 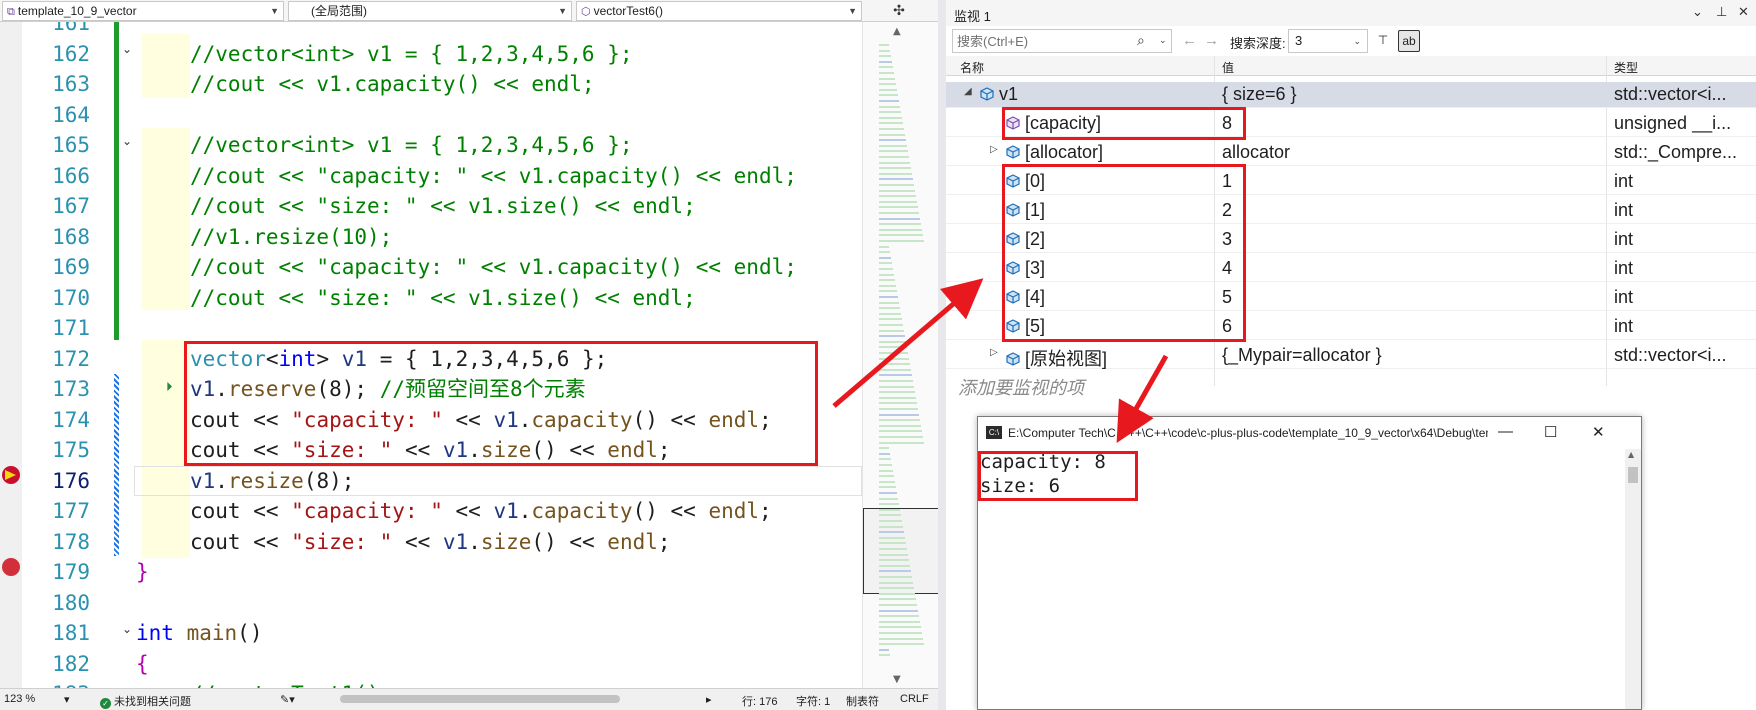 I want to click on back-arrow-icon: ←, so click(x=1189, y=40).